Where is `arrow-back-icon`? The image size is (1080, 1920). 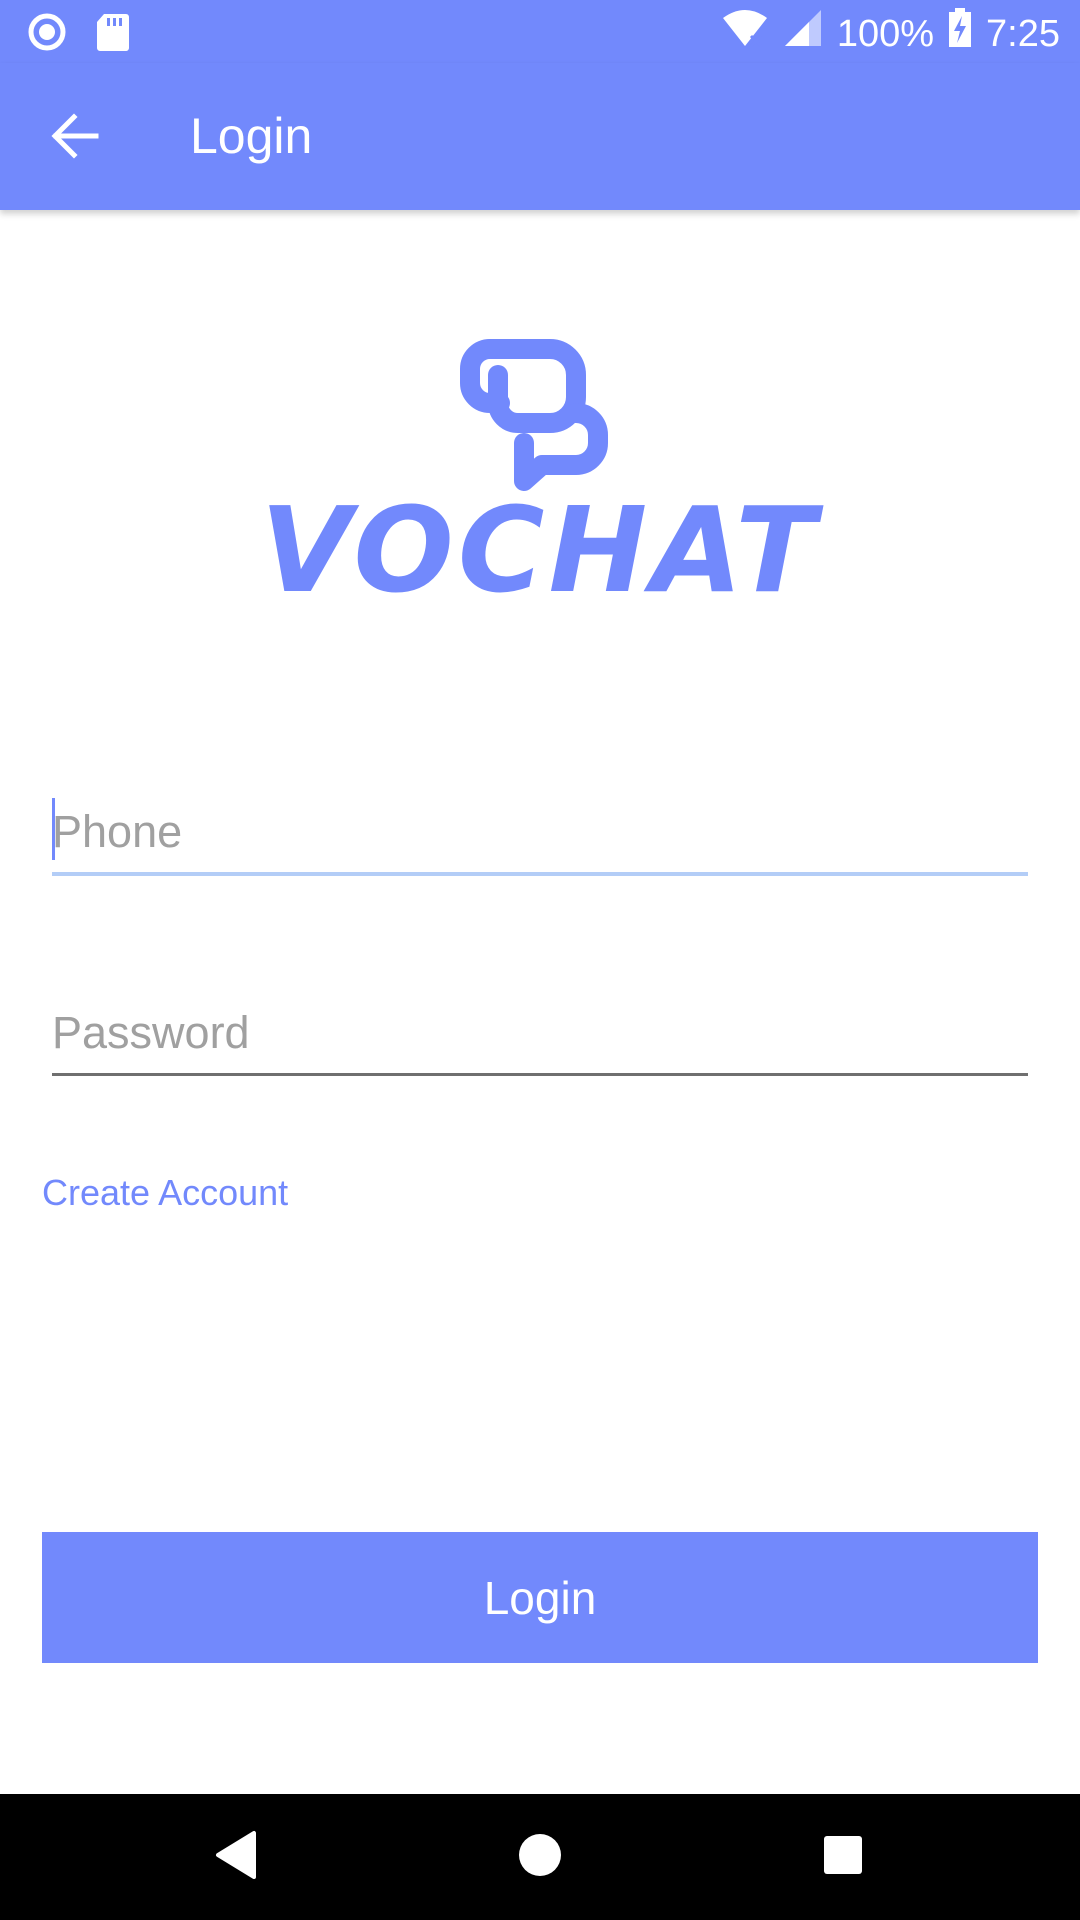
arrow-back-icon is located at coordinates (75, 138).